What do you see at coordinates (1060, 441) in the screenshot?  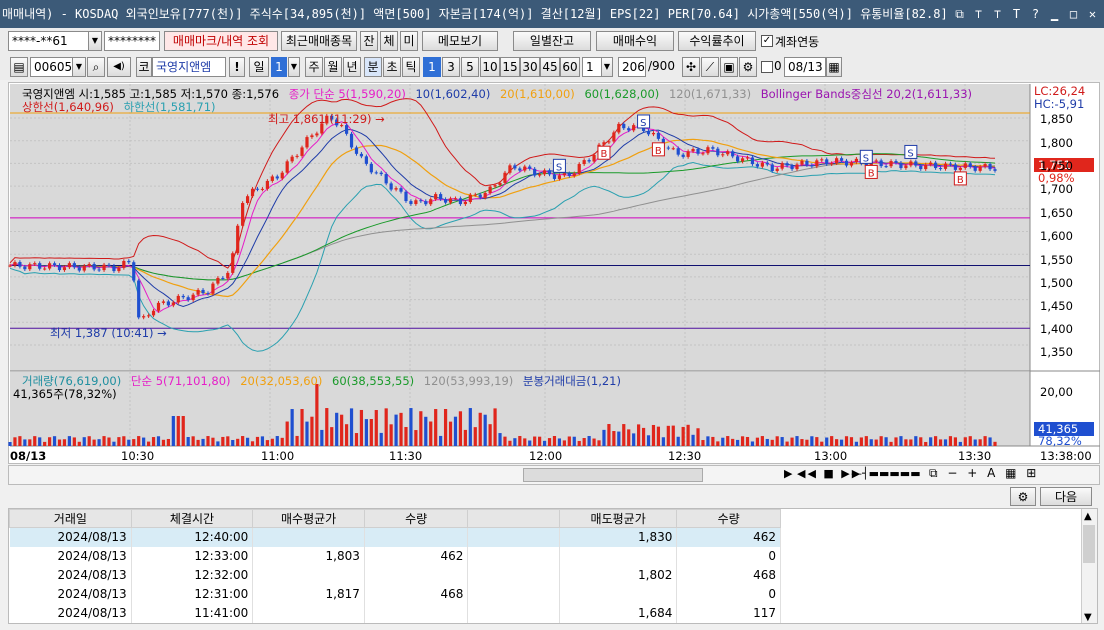 I see `current-volume-pct: 78,32%` at bounding box center [1060, 441].